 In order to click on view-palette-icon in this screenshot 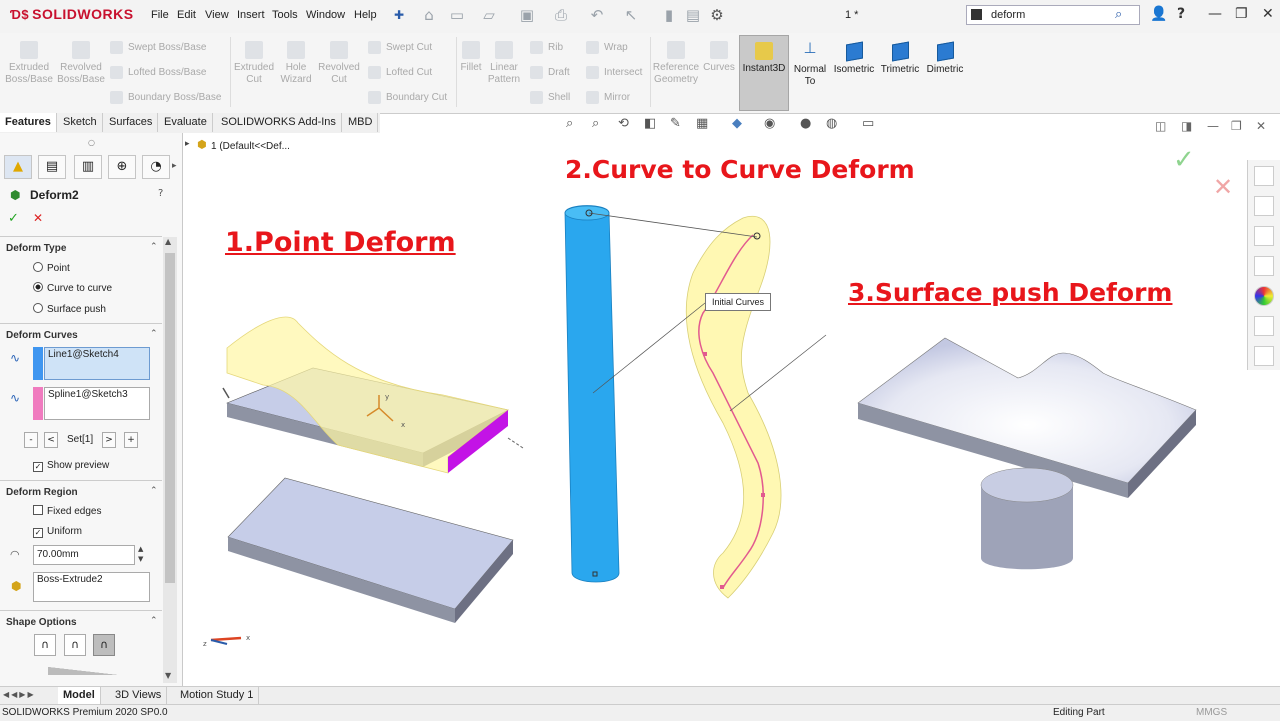, I will do `click(1264, 266)`.